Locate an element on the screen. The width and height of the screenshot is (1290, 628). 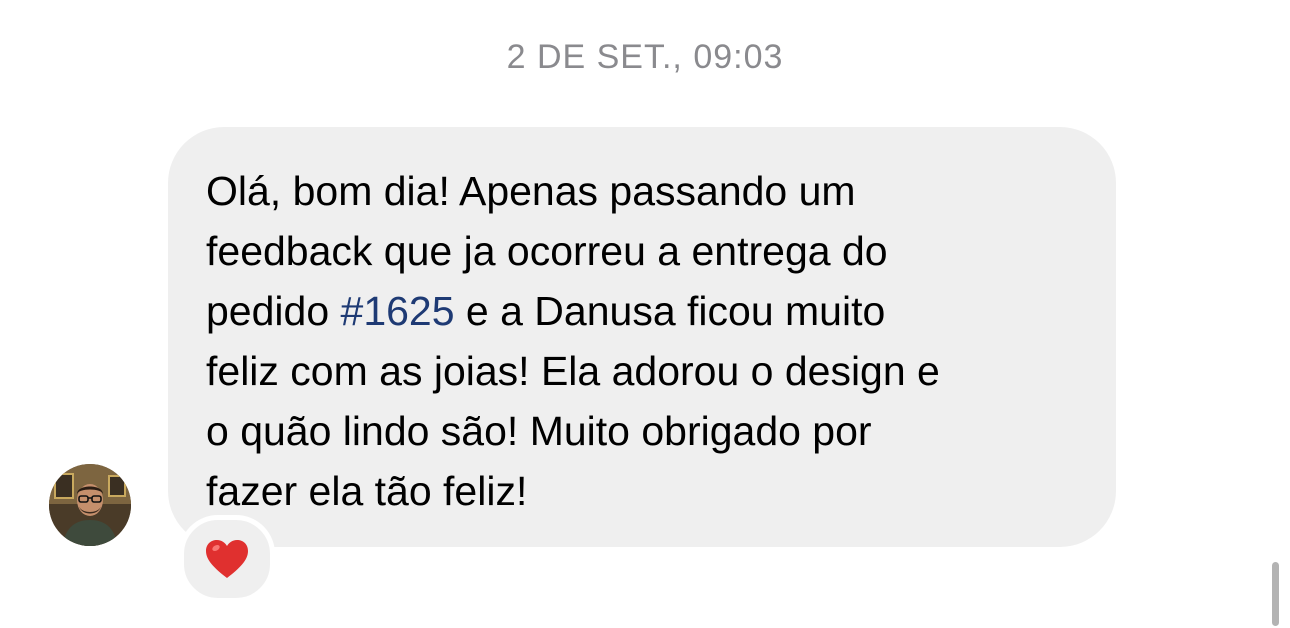
message-line: feedback que ja ocorreu a entrega do is located at coordinates (547, 251).